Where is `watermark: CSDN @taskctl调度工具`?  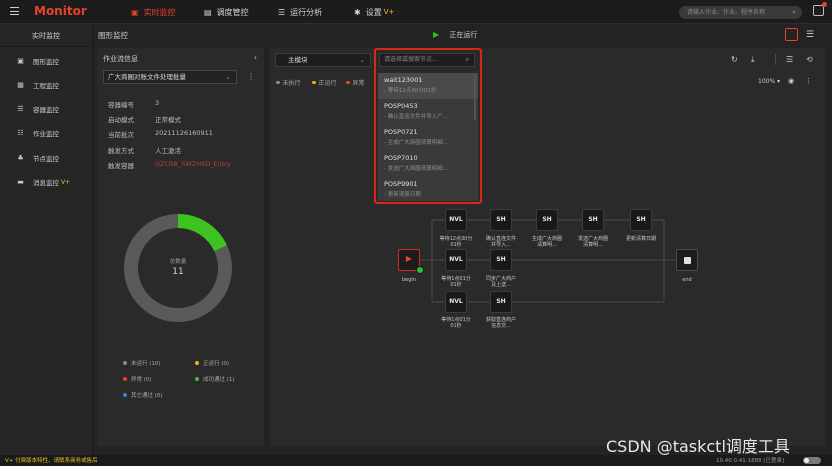 watermark: CSDN @taskctl调度工具 is located at coordinates (698, 446).